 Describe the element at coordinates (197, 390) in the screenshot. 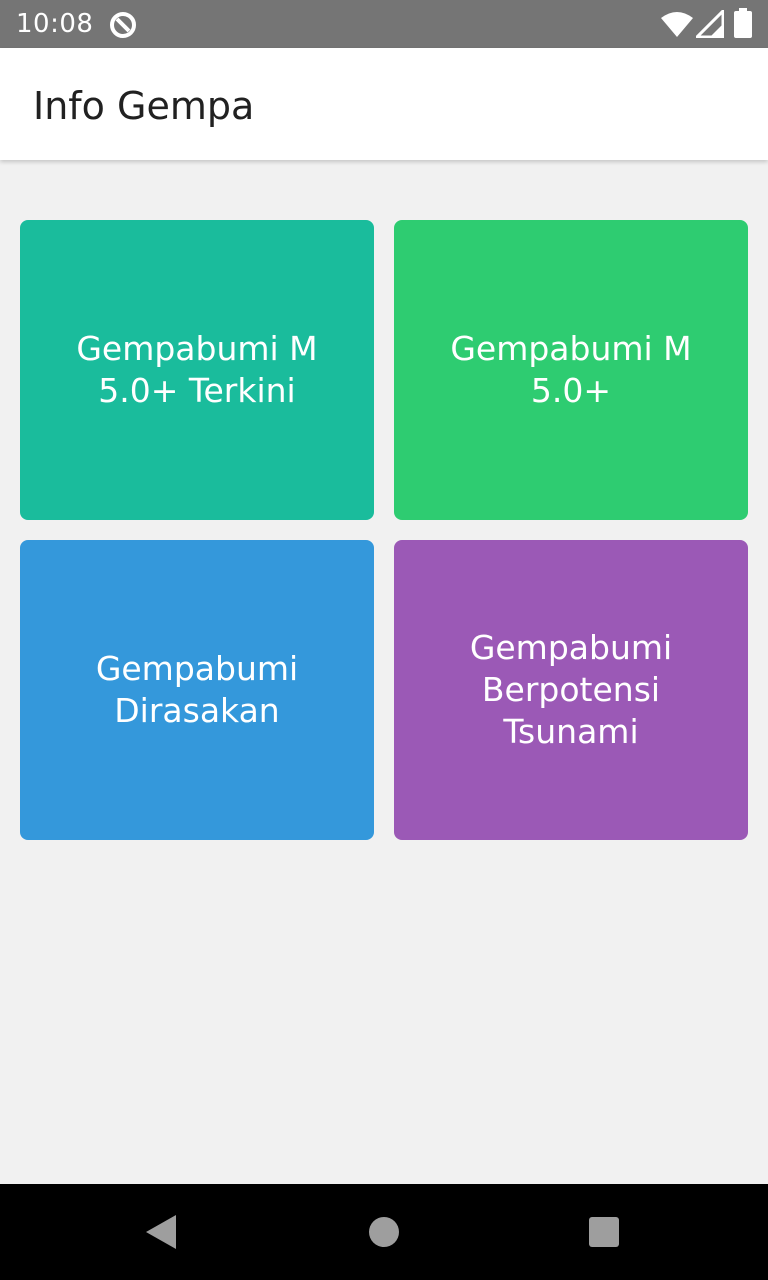

I see `tile-label-line: 5.0+ Terkini` at that location.